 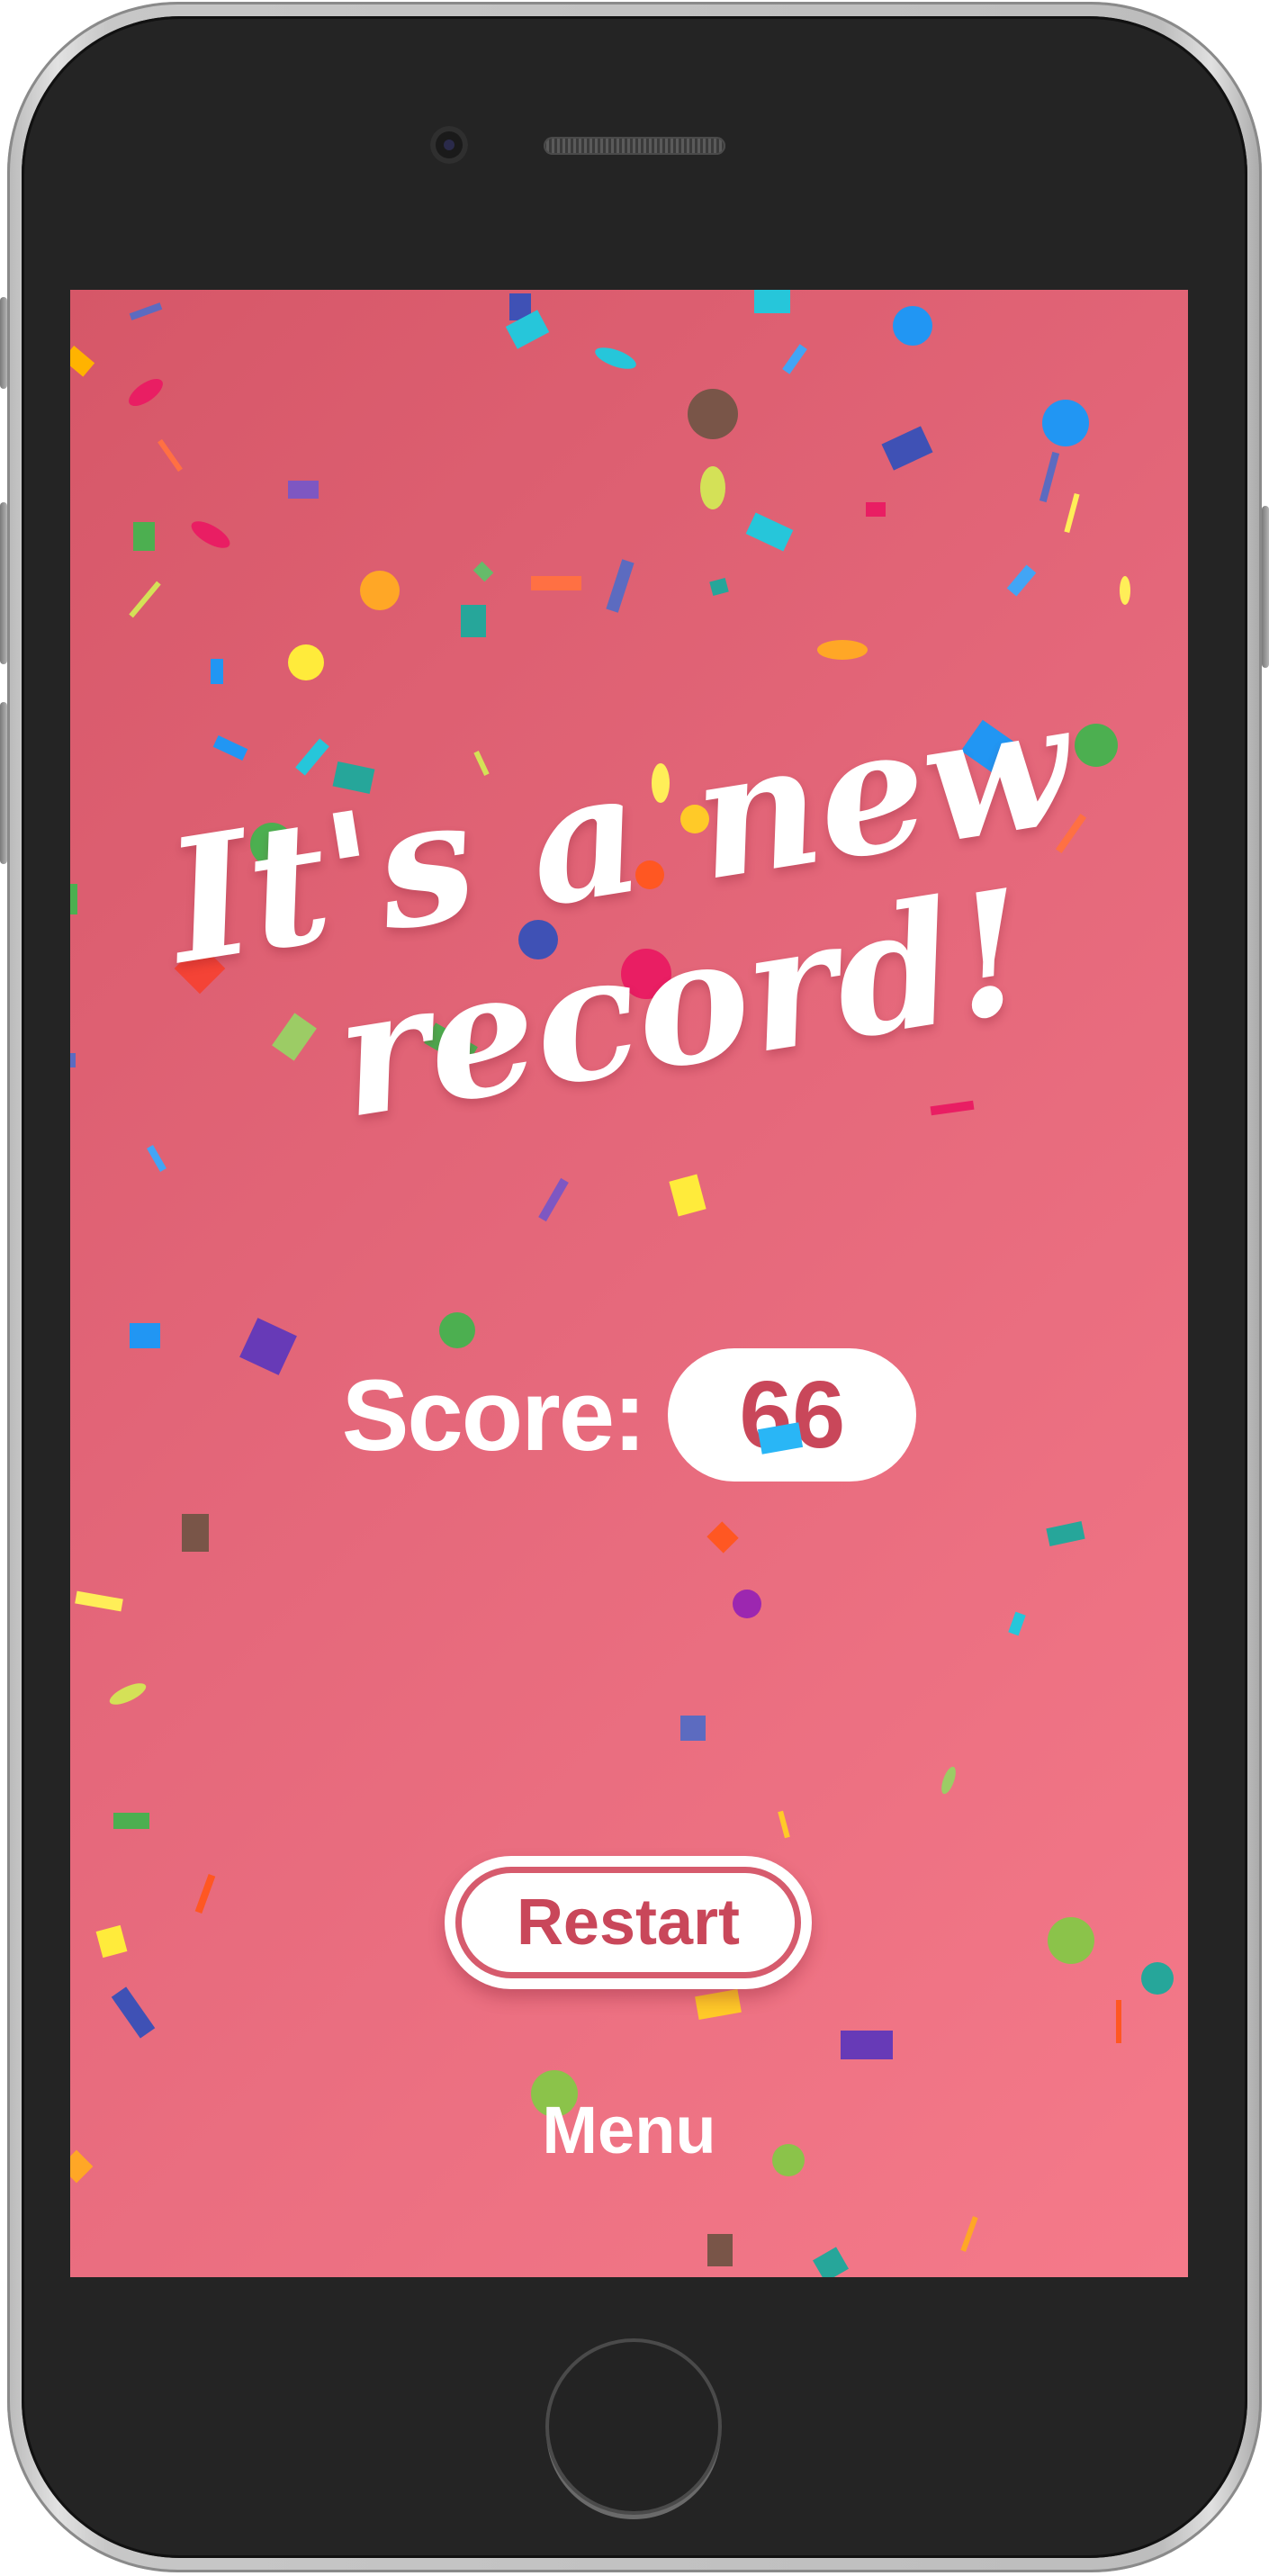 I want to click on power-button, so click(x=1265, y=587).